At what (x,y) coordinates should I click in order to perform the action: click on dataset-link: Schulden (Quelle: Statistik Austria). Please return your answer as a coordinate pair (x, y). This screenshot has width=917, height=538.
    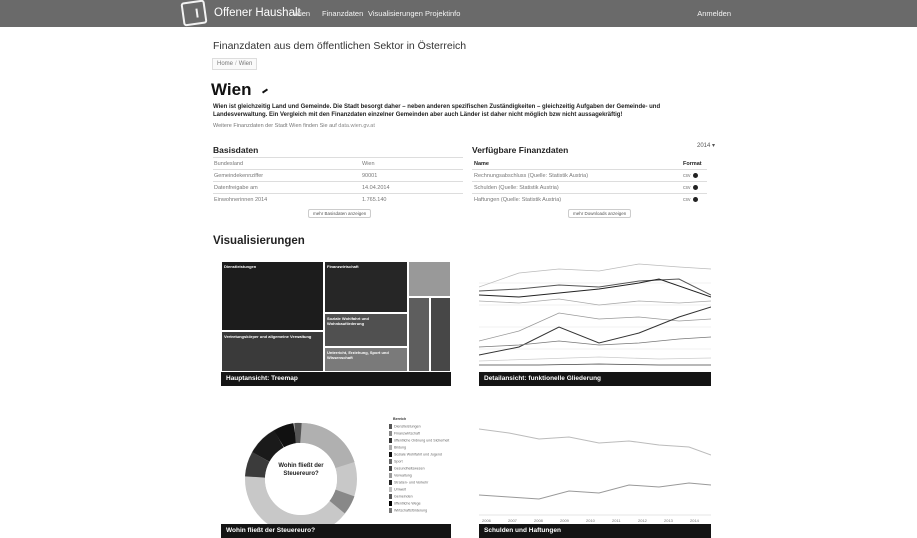
    Looking at the image, I should click on (516, 188).